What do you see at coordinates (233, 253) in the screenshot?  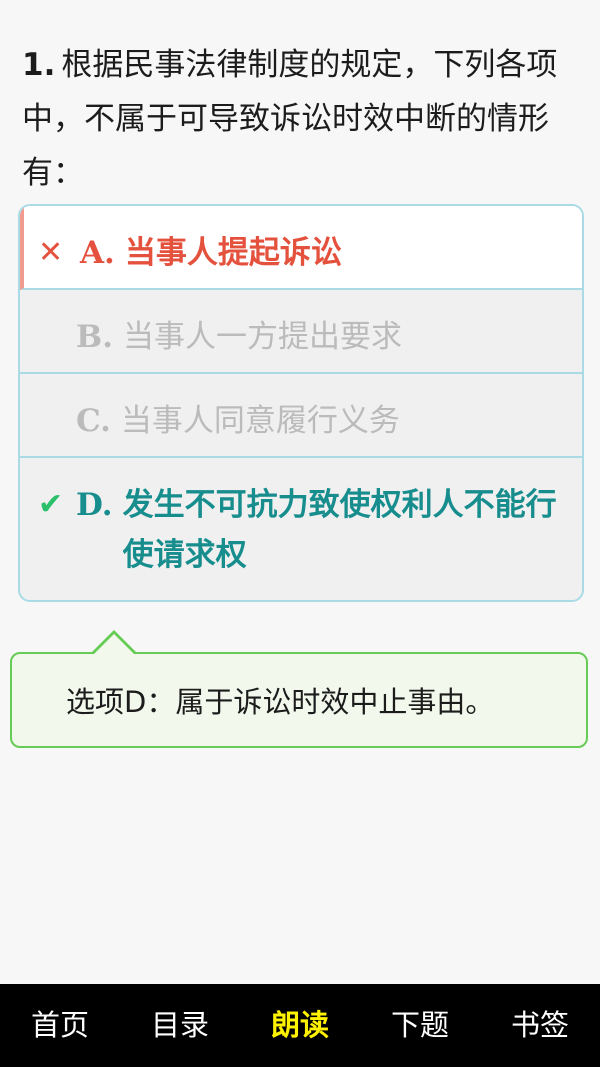 I see `option-text: 当事人提起诉讼` at bounding box center [233, 253].